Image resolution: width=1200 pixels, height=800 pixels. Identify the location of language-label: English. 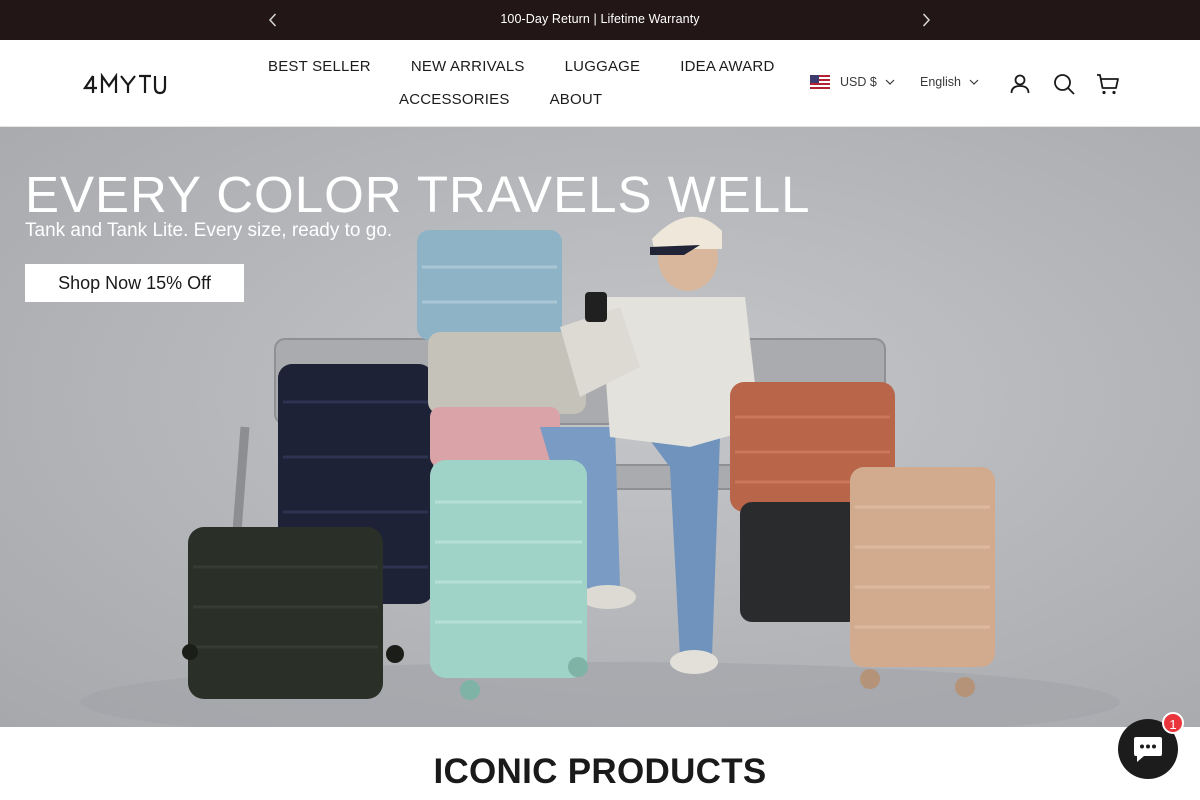
(940, 82).